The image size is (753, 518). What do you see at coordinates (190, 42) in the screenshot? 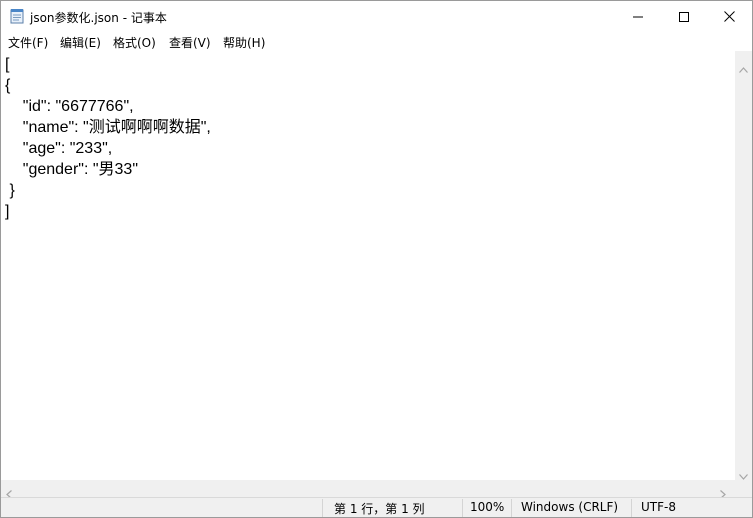
I see `menu-view: 查看(V)` at bounding box center [190, 42].